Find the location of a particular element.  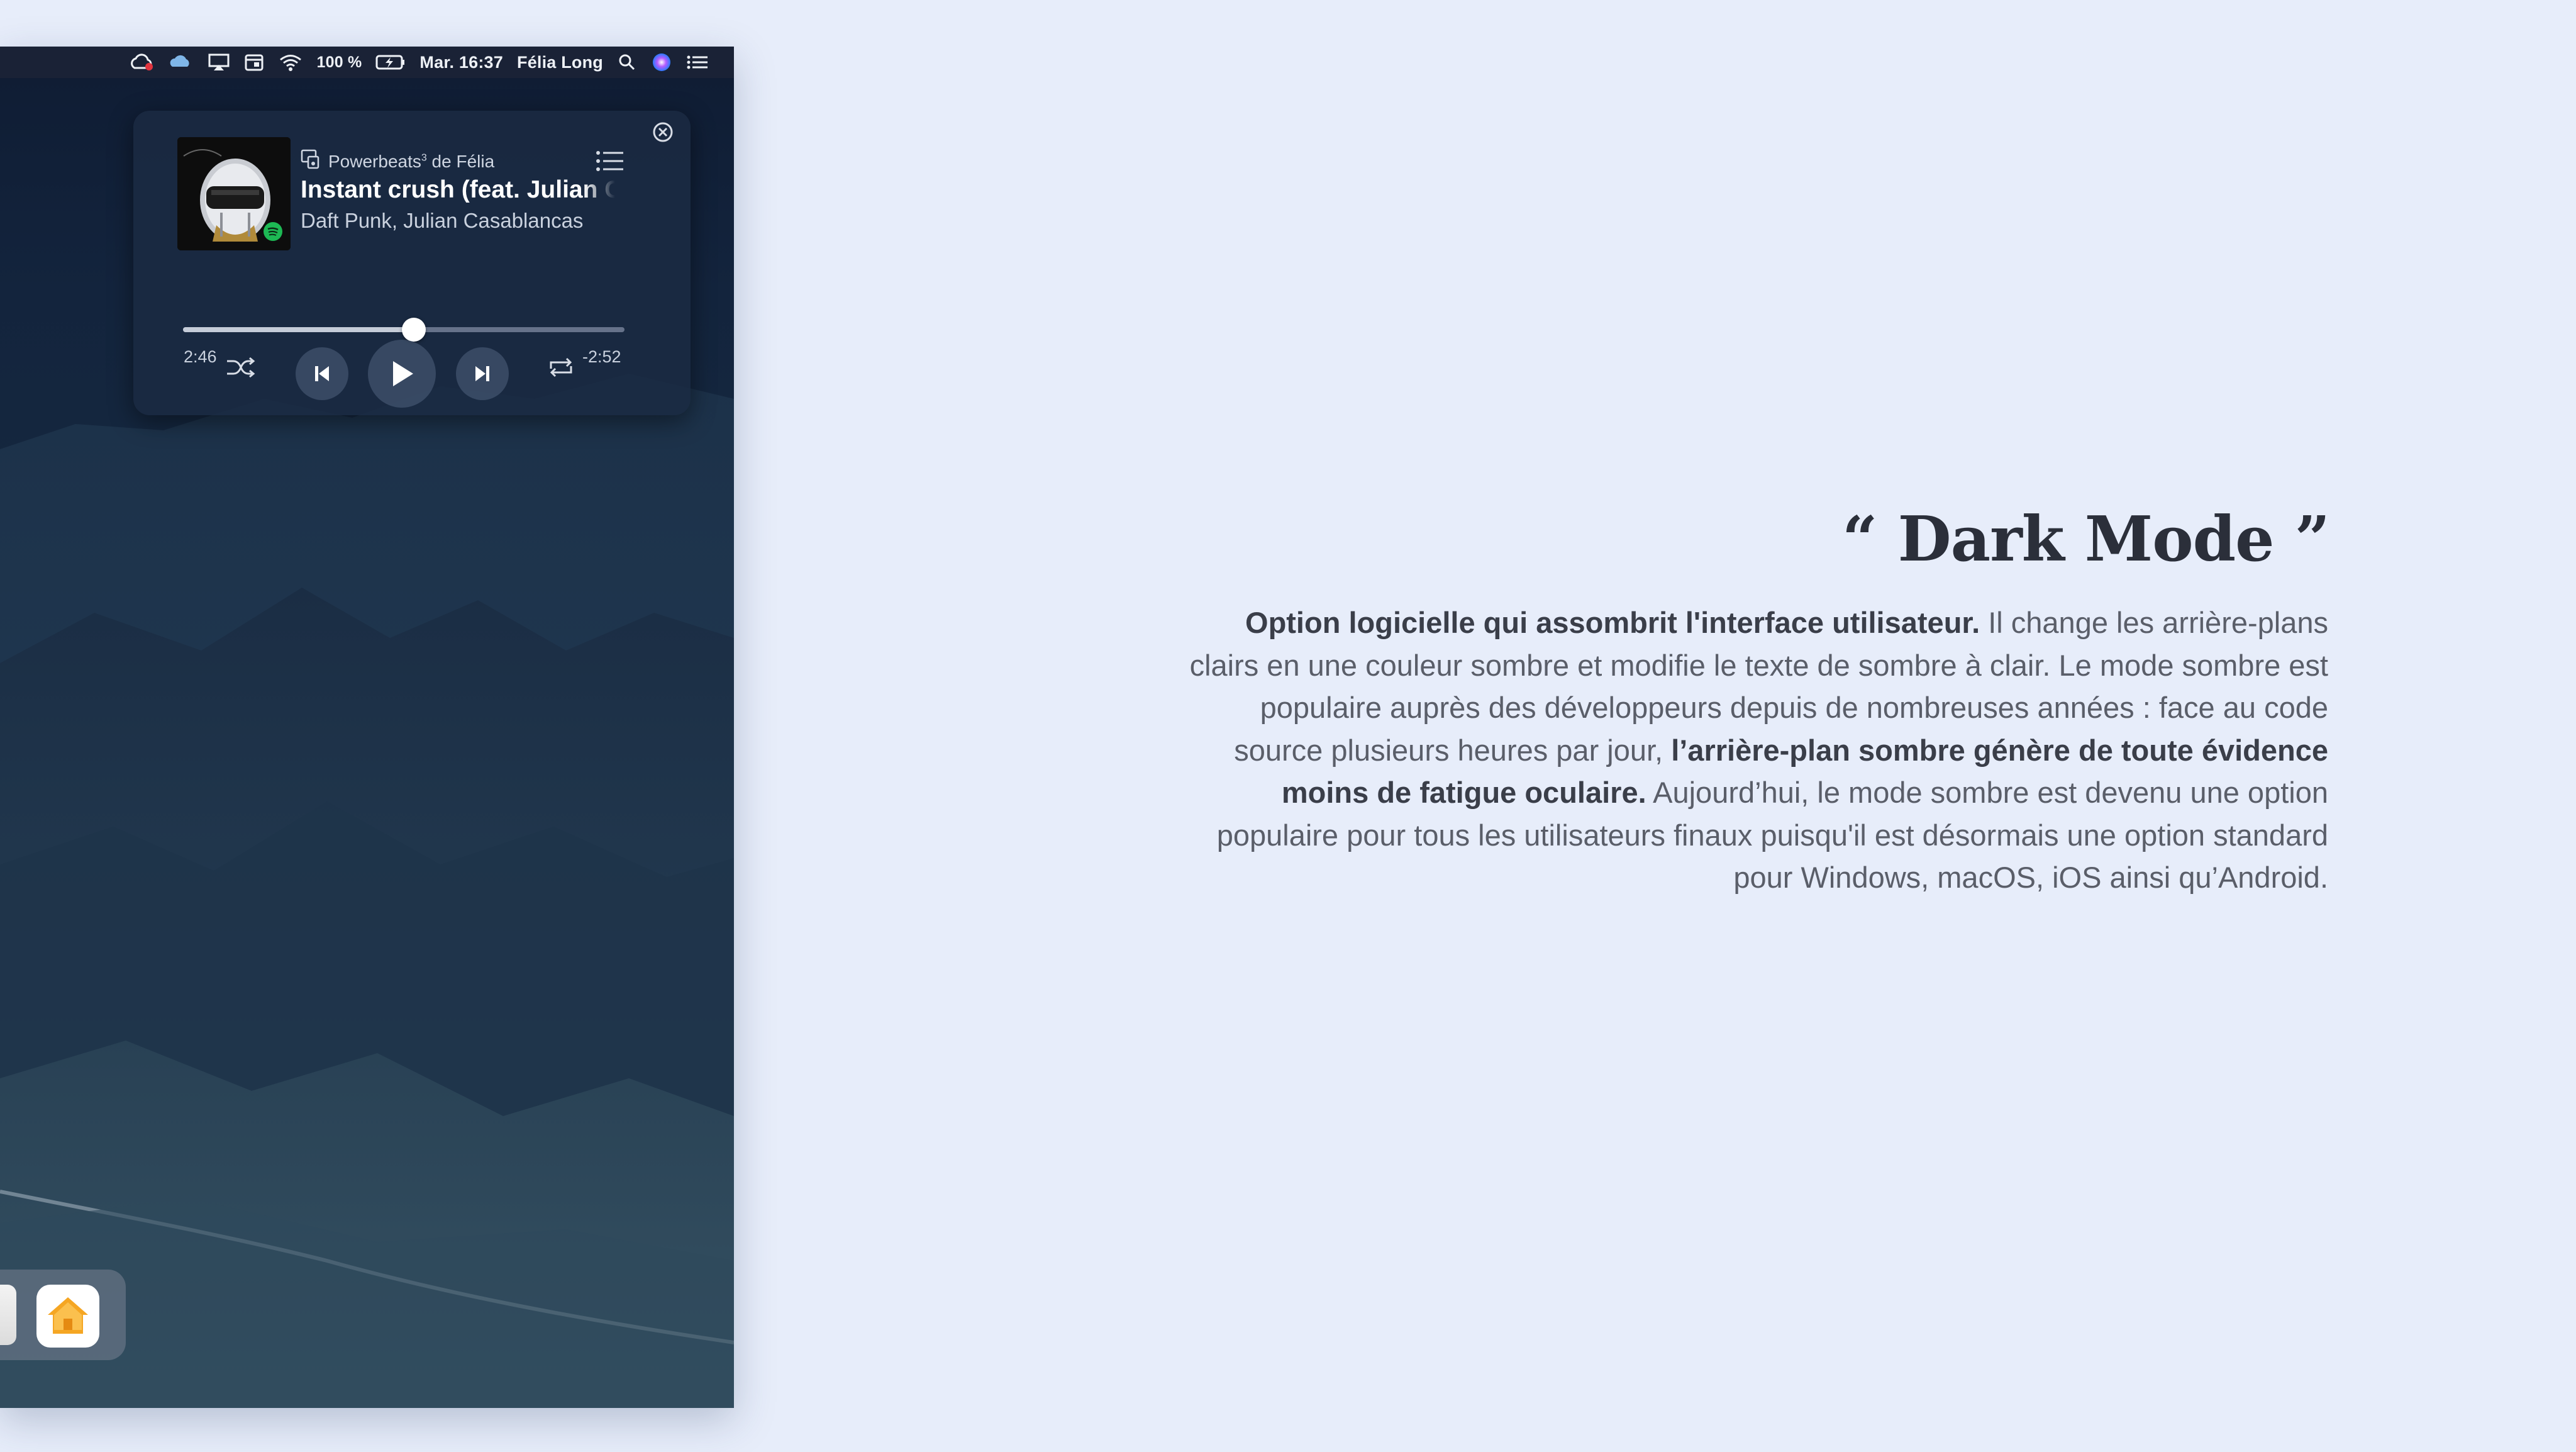

battery-icon is located at coordinates (390, 62).